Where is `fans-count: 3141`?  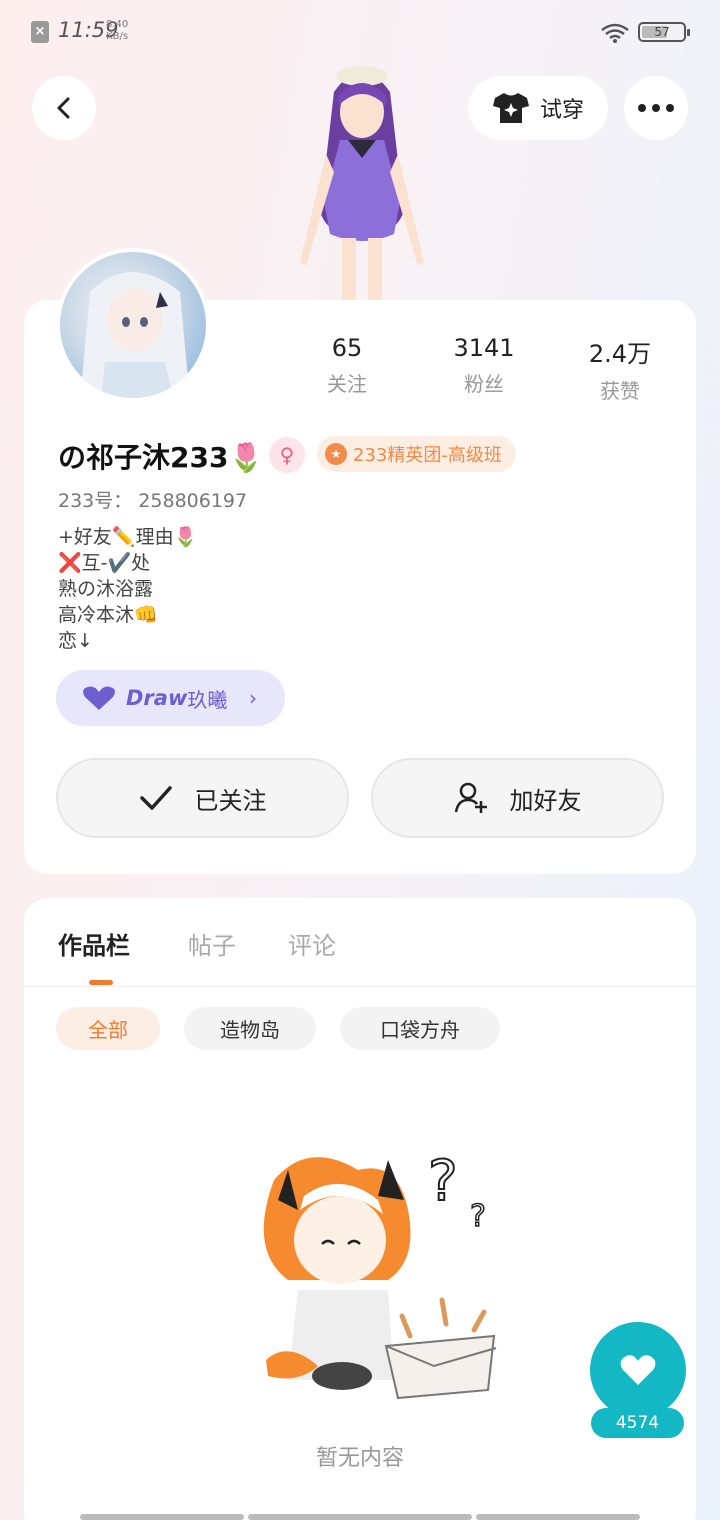 fans-count: 3141 is located at coordinates (484, 348).